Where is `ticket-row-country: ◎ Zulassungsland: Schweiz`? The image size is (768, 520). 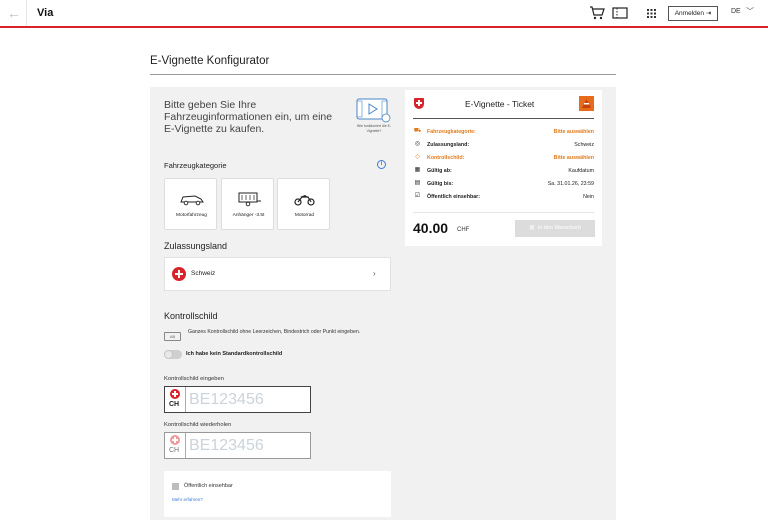 ticket-row-country: ◎ Zulassungsland: Schweiz is located at coordinates (503, 145).